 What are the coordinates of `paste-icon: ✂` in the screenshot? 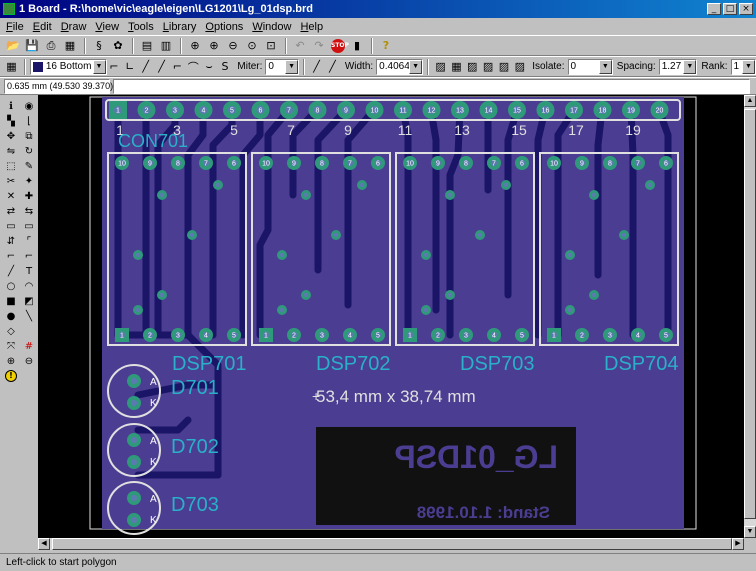 It's located at (11, 181).